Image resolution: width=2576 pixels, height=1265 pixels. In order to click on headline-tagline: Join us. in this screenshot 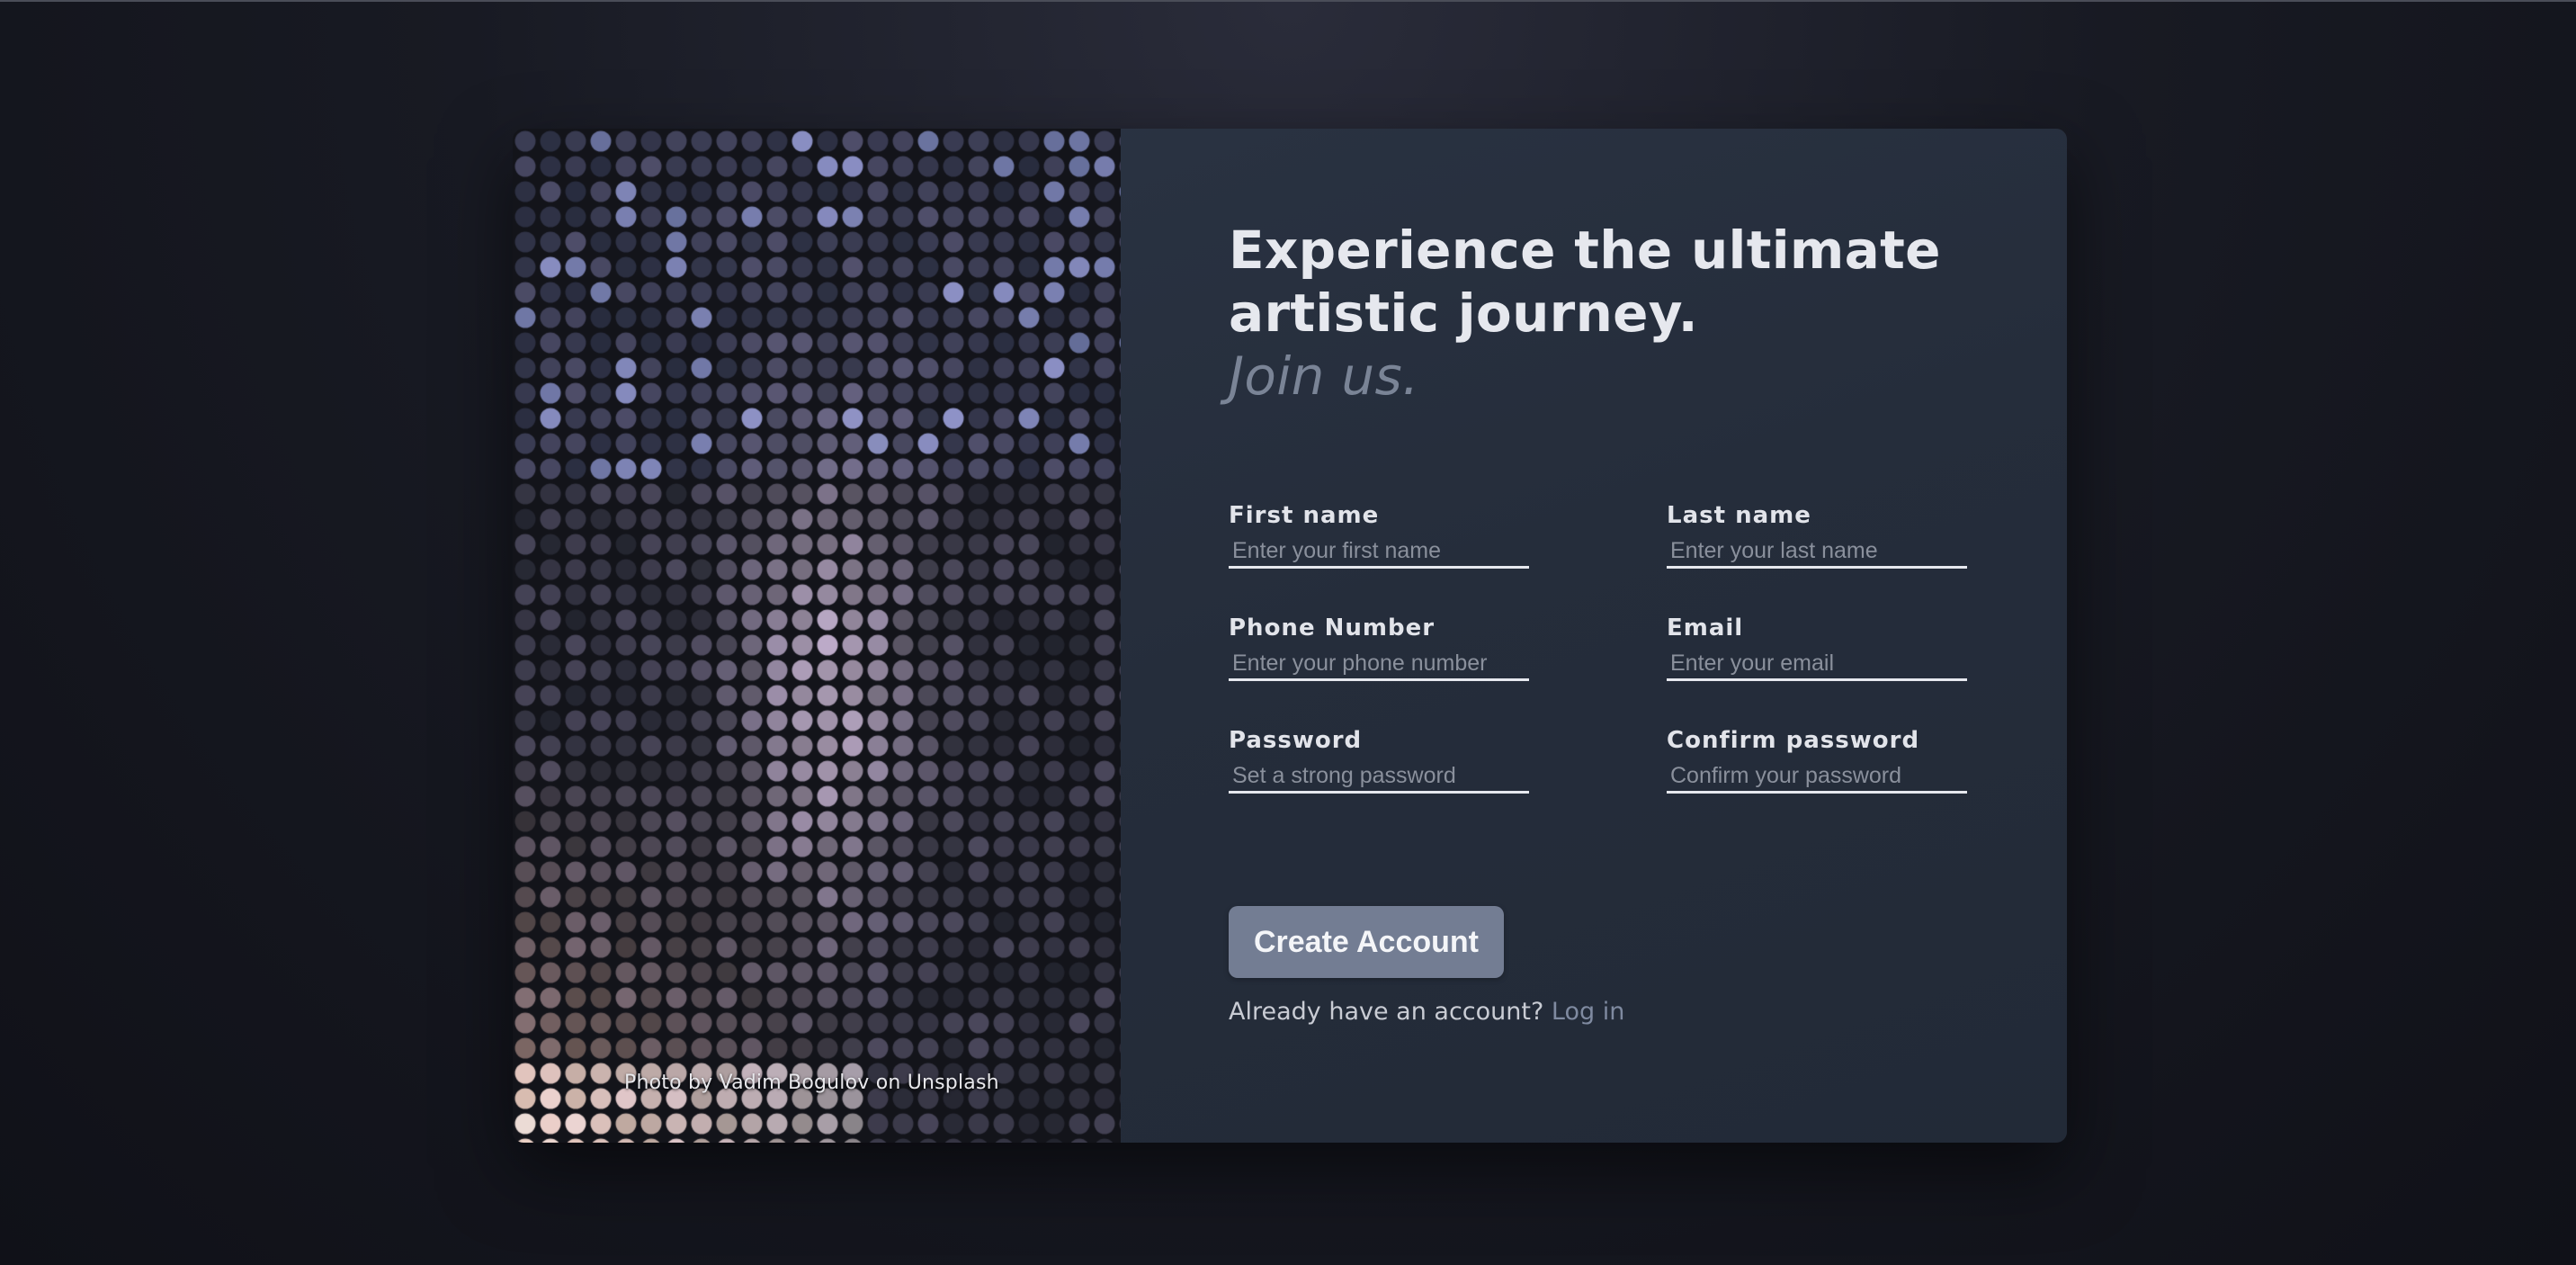, I will do `click(1324, 376)`.